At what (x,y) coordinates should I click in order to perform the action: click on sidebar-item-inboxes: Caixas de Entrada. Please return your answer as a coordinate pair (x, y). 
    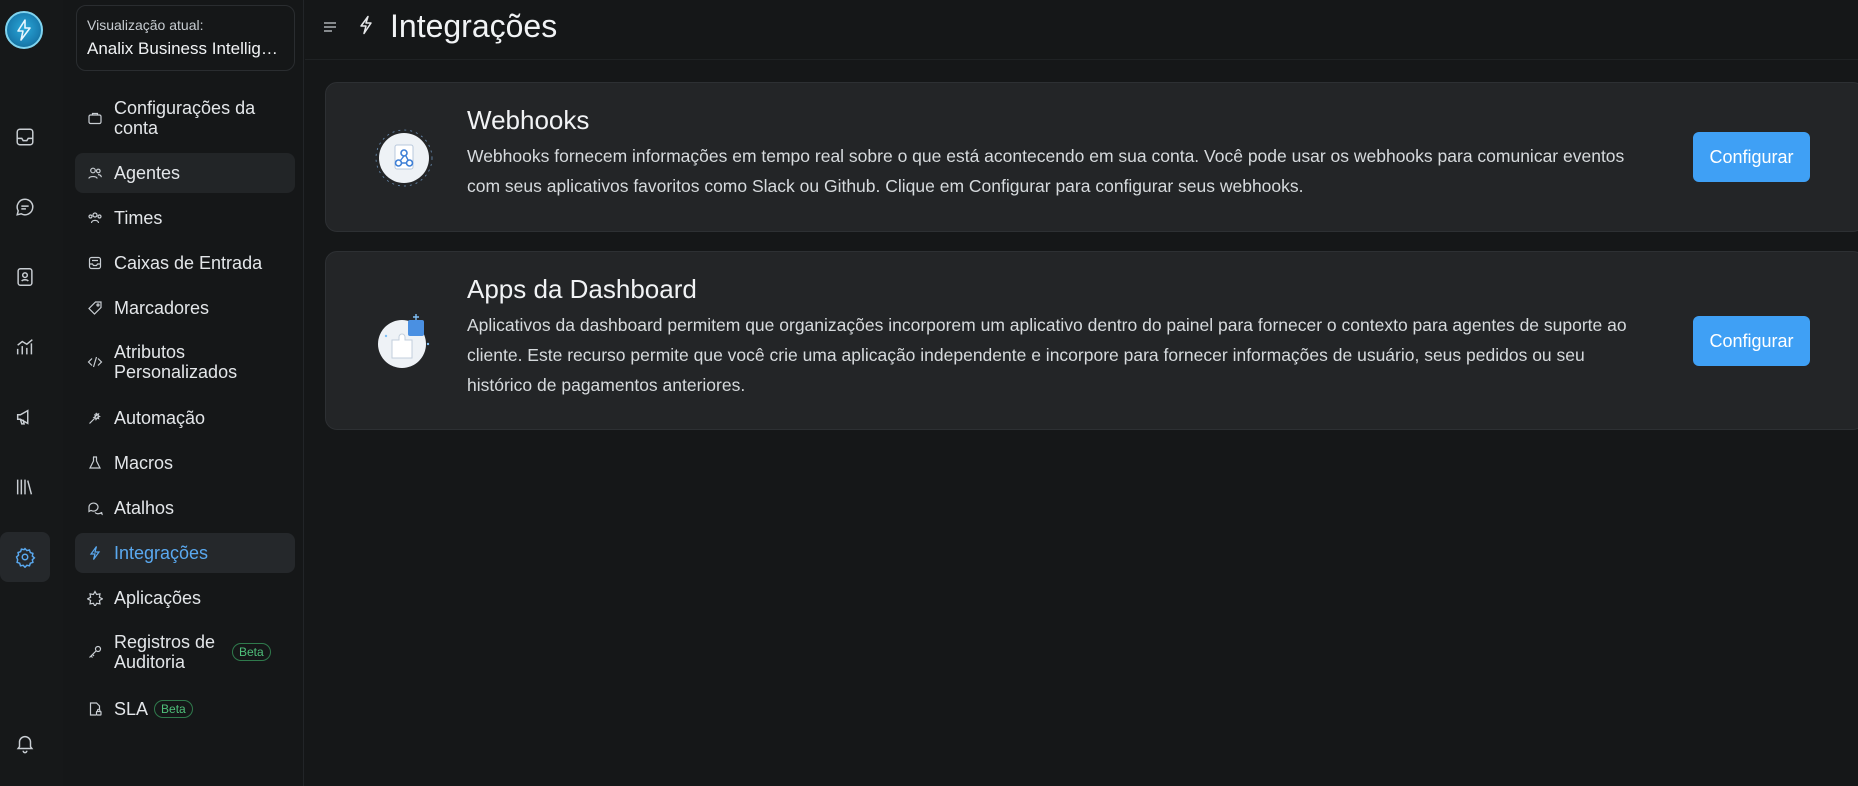
    Looking at the image, I should click on (185, 263).